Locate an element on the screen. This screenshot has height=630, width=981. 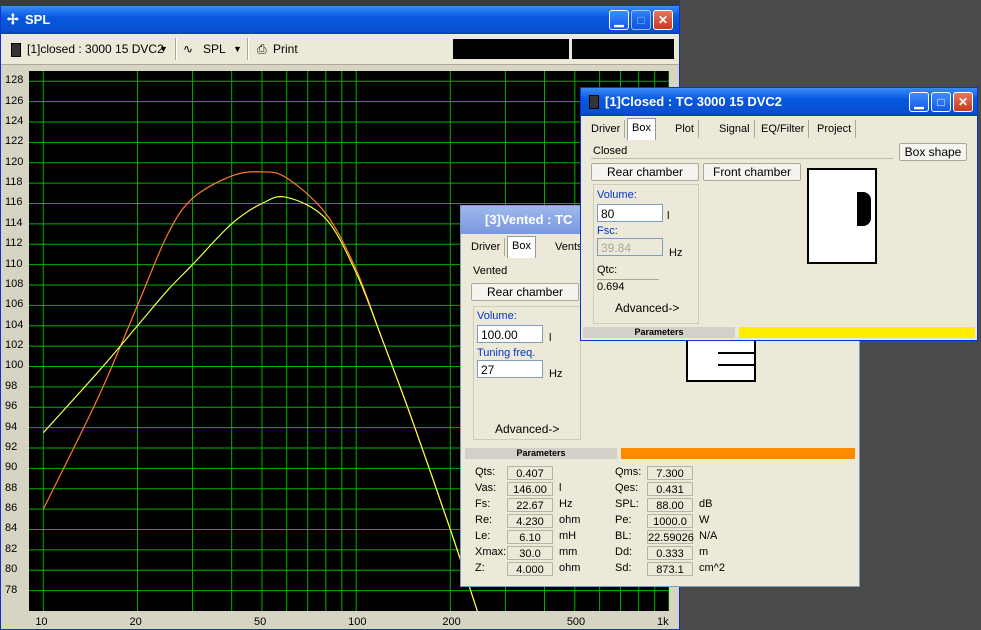
y-tick-label: 90 is located at coordinates (11, 467).